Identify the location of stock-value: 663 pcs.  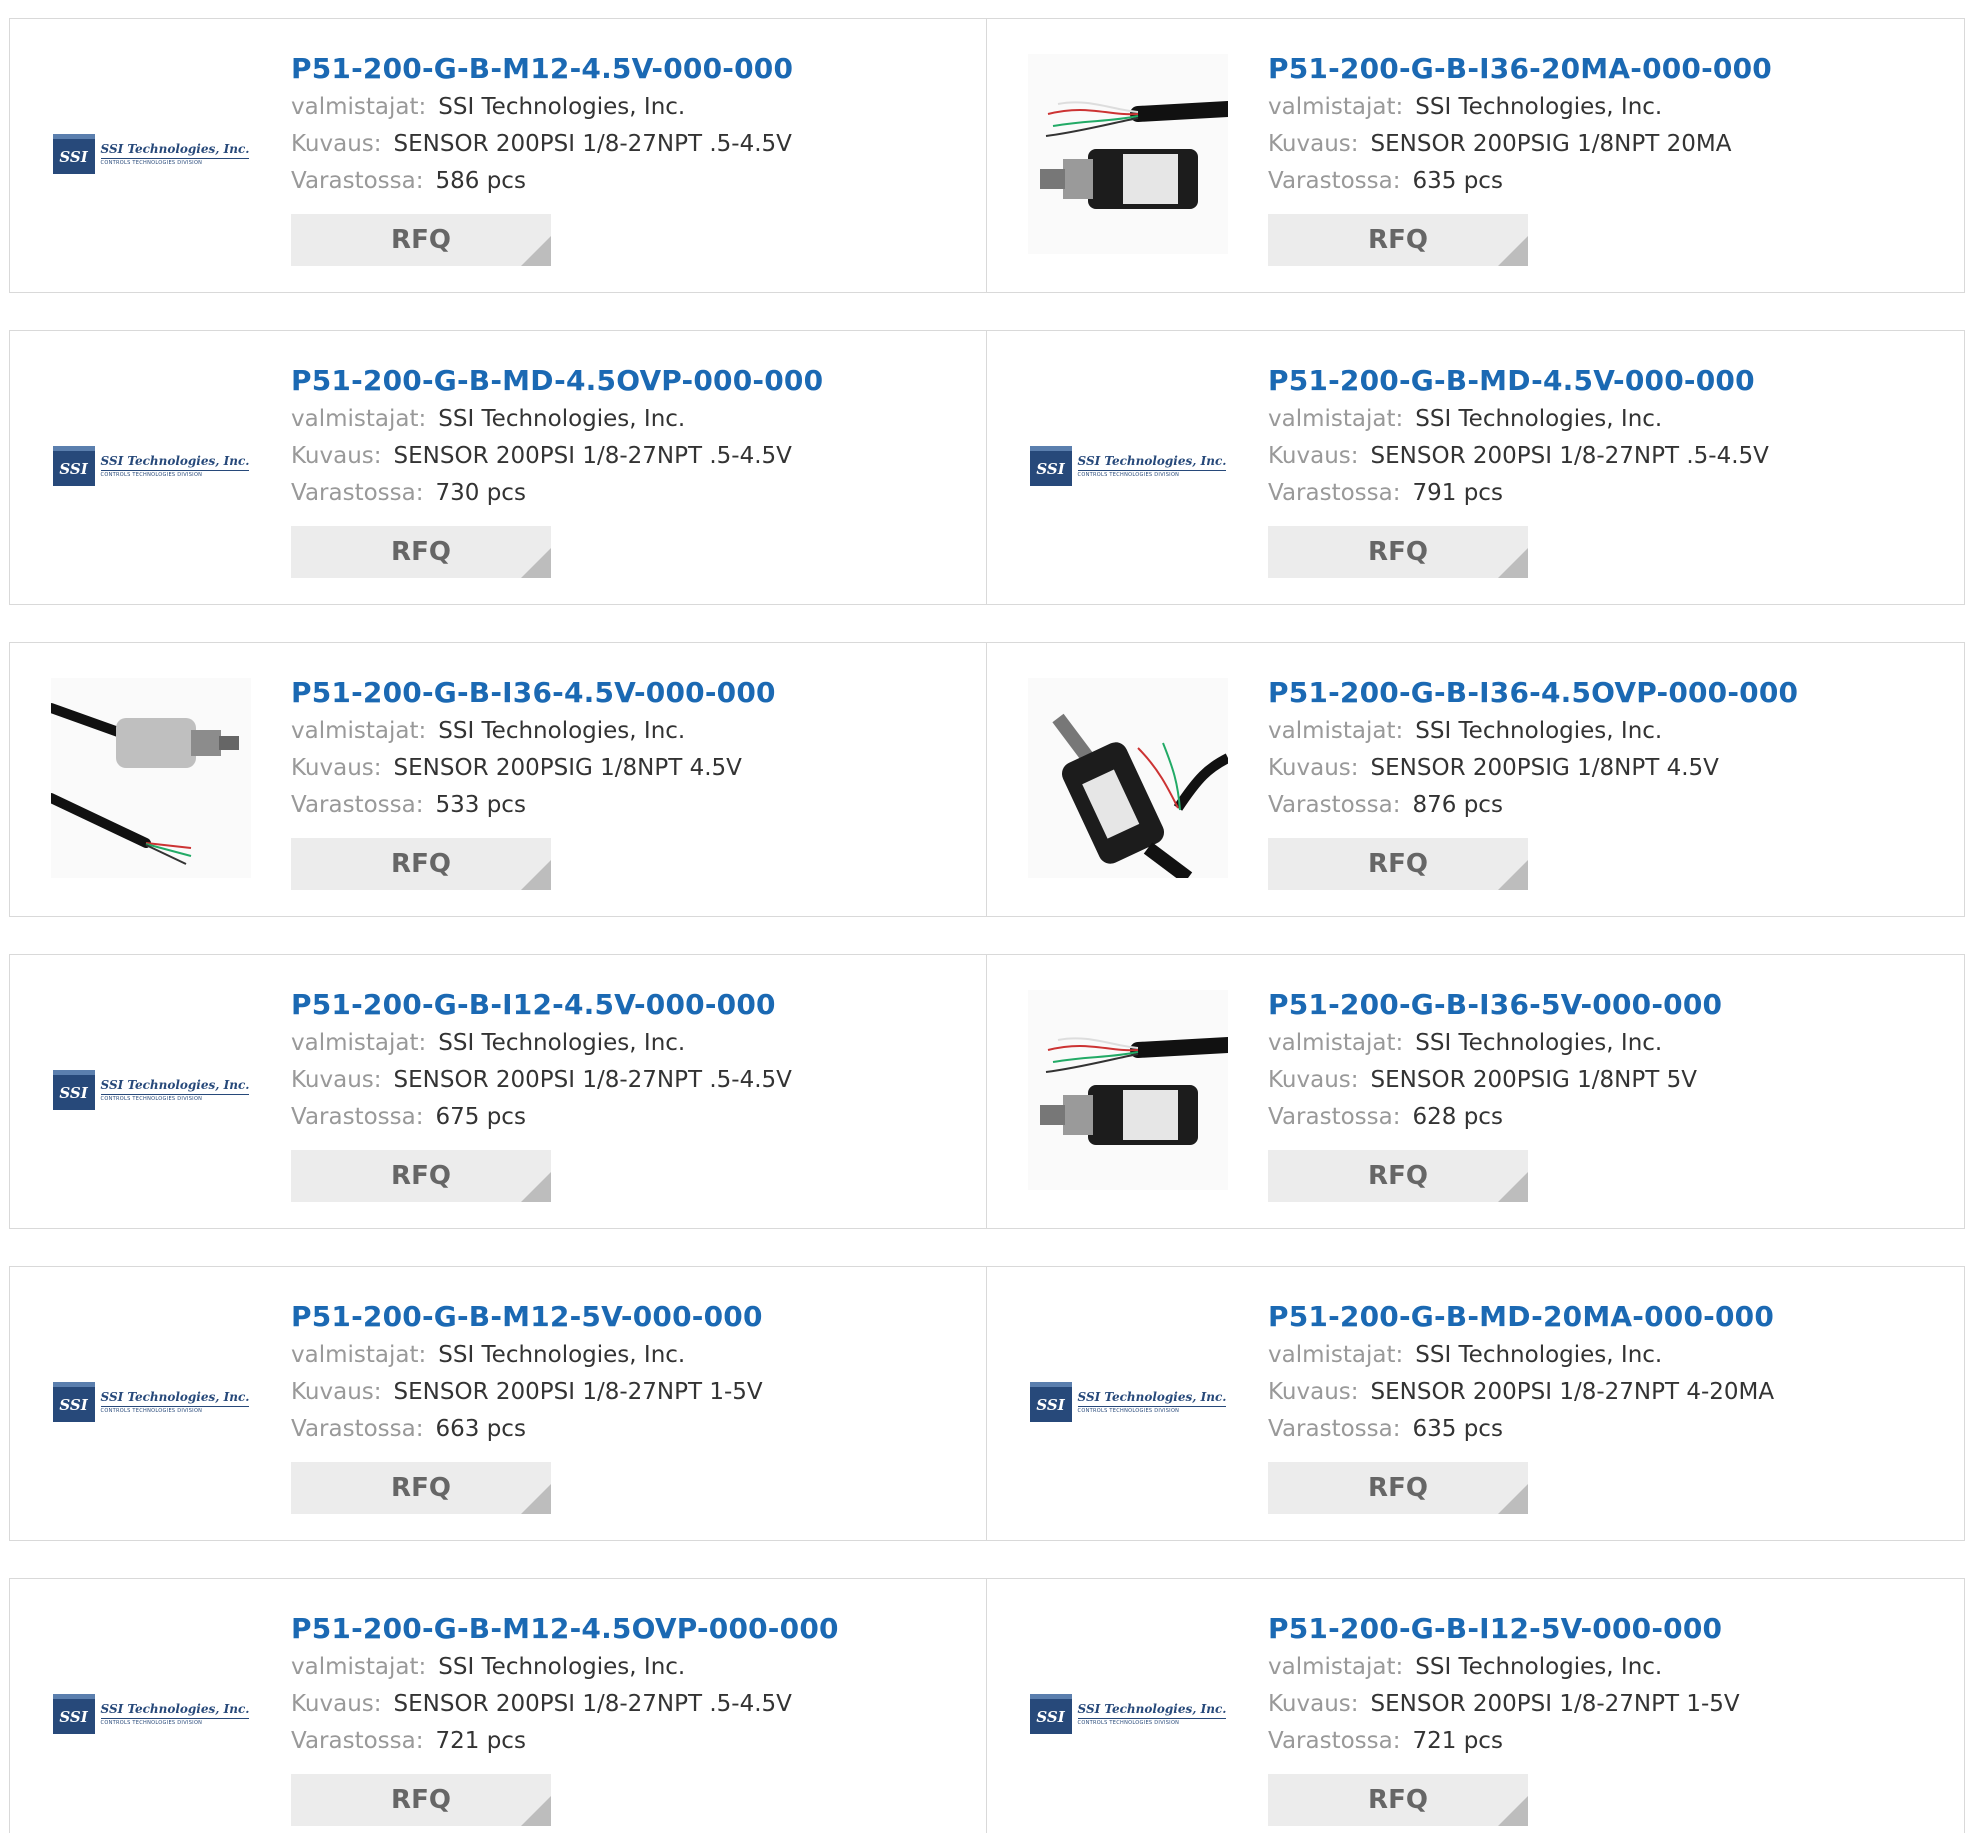
(480, 1429).